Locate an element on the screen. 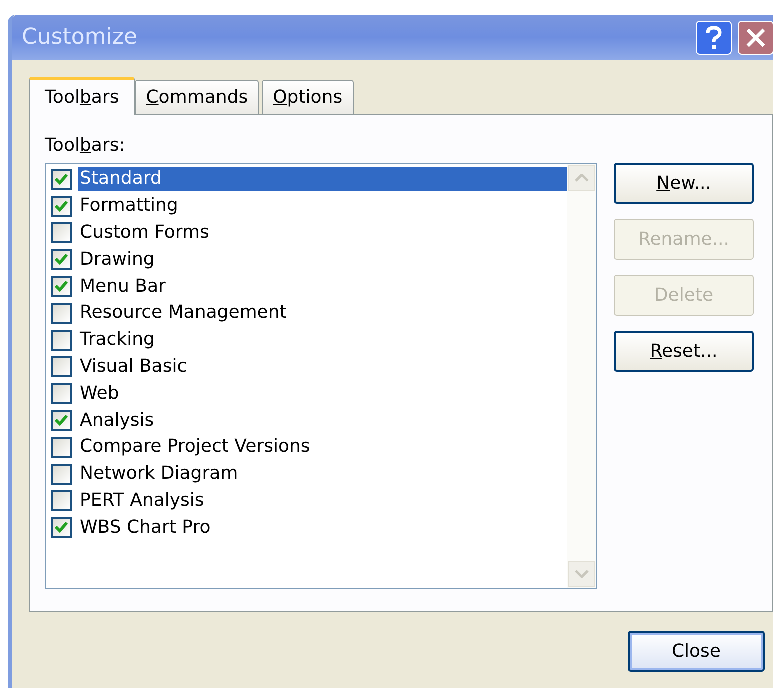 This screenshot has height=688, width=773. list-item: Compare Project Versions is located at coordinates (322, 447).